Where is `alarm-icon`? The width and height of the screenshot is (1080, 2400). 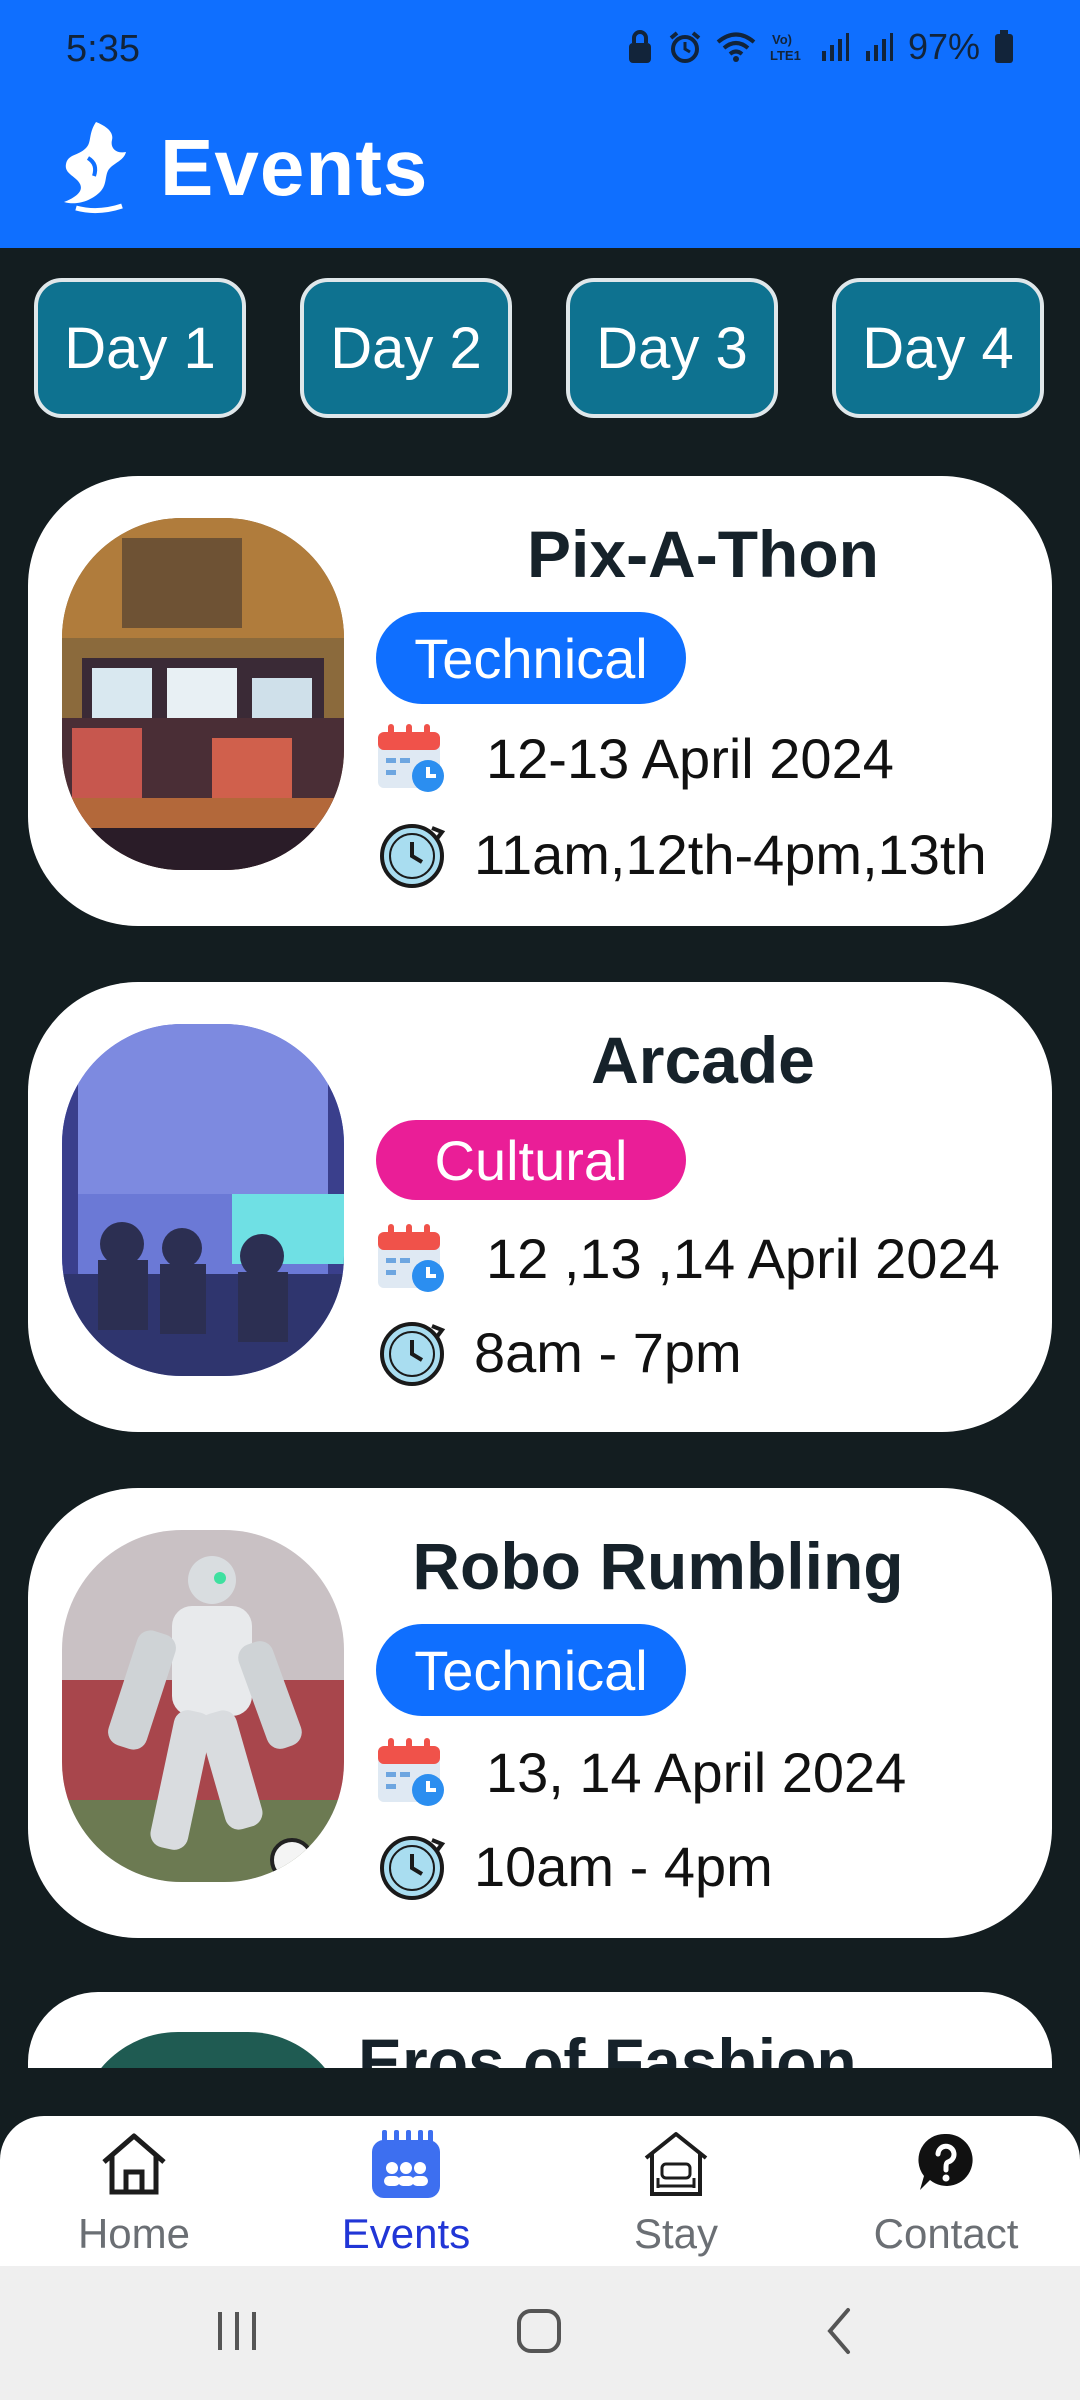 alarm-icon is located at coordinates (685, 47).